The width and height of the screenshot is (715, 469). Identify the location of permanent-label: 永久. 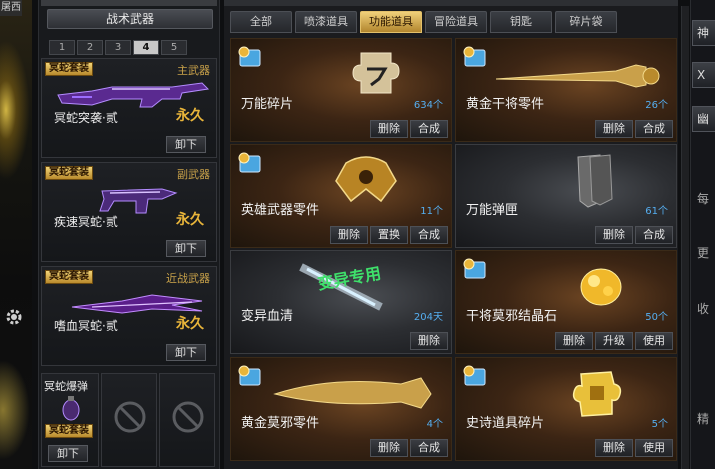
(190, 116).